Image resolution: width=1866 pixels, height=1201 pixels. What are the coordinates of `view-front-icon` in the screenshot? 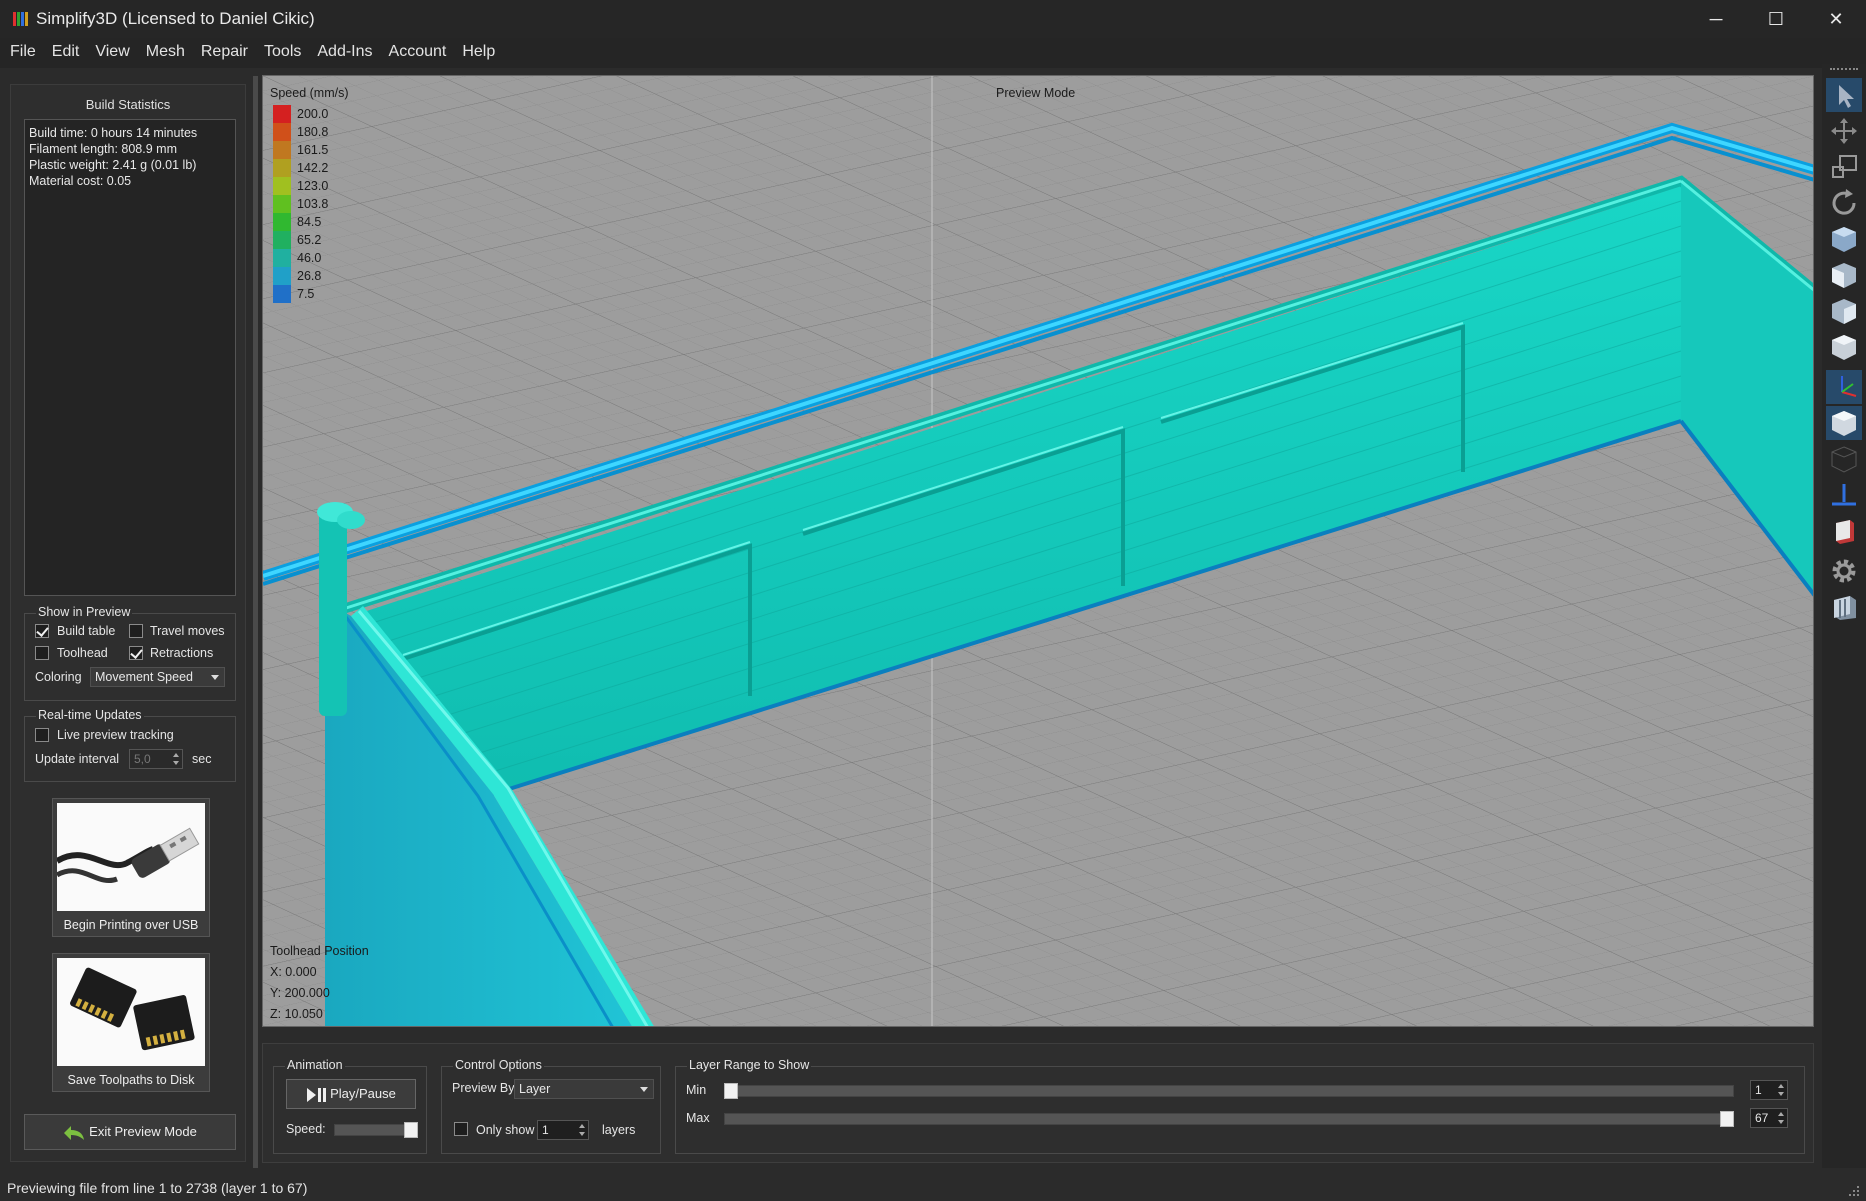 It's located at (1844, 275).